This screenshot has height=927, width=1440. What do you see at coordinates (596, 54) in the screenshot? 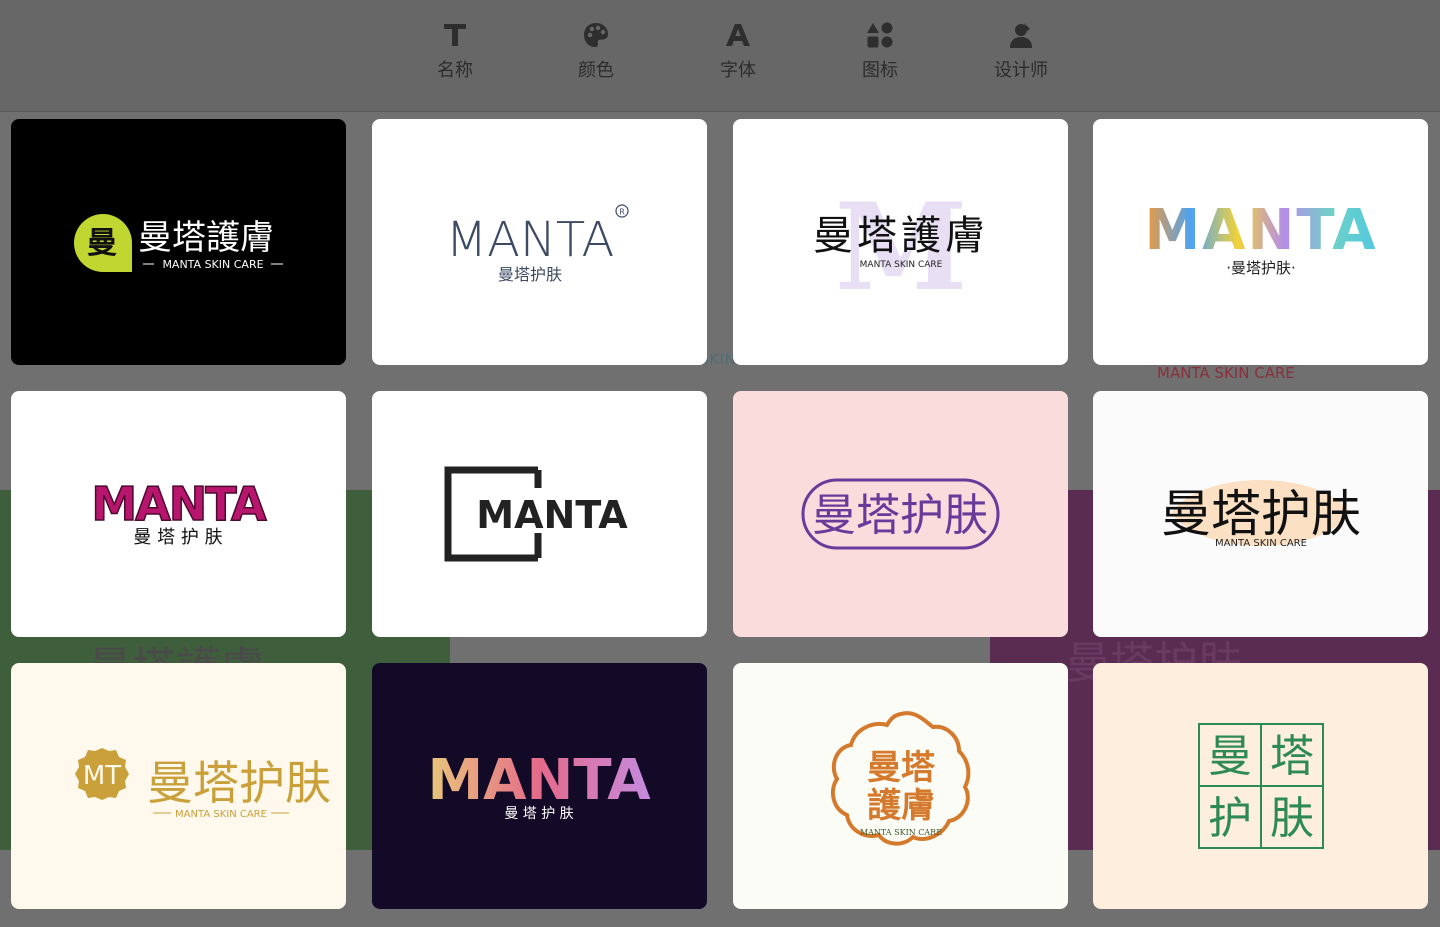
I see `tool-color: 颜色` at bounding box center [596, 54].